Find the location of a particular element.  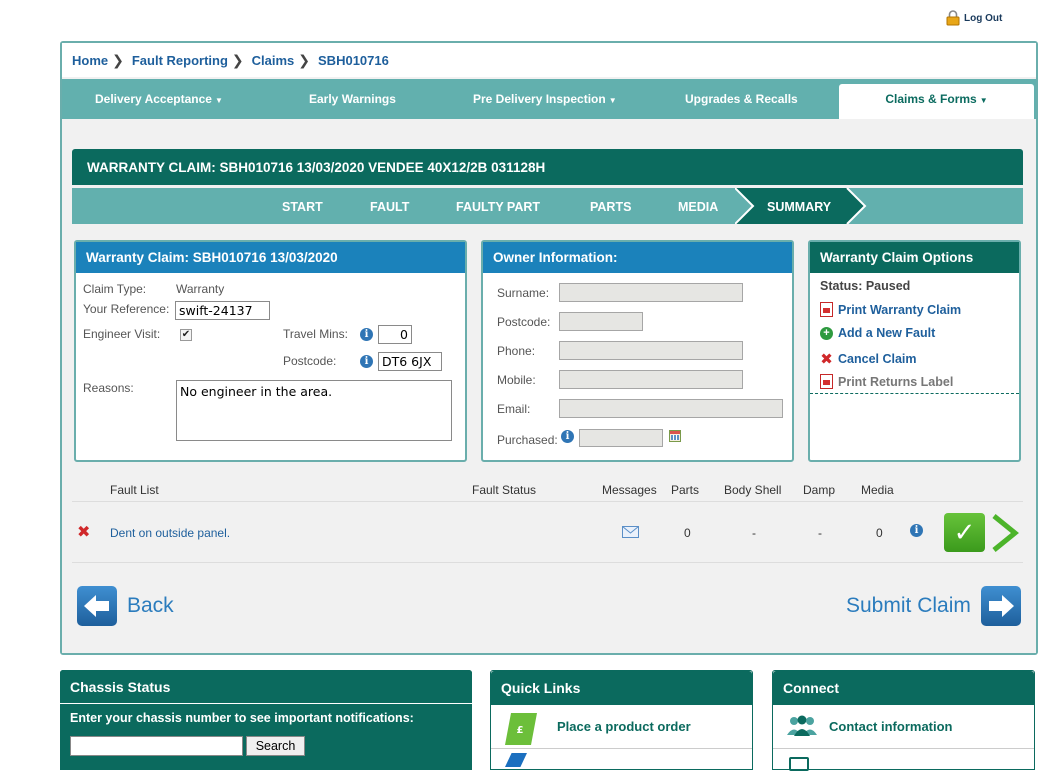

claim-type-label: Claim Type: is located at coordinates (115, 289).